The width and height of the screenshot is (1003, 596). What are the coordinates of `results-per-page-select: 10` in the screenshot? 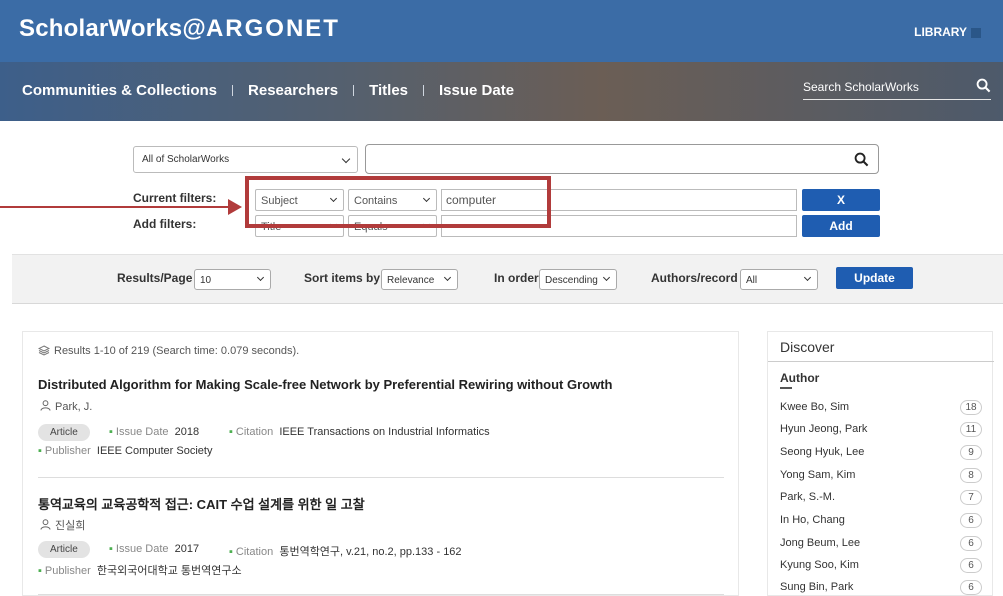 It's located at (232, 279).